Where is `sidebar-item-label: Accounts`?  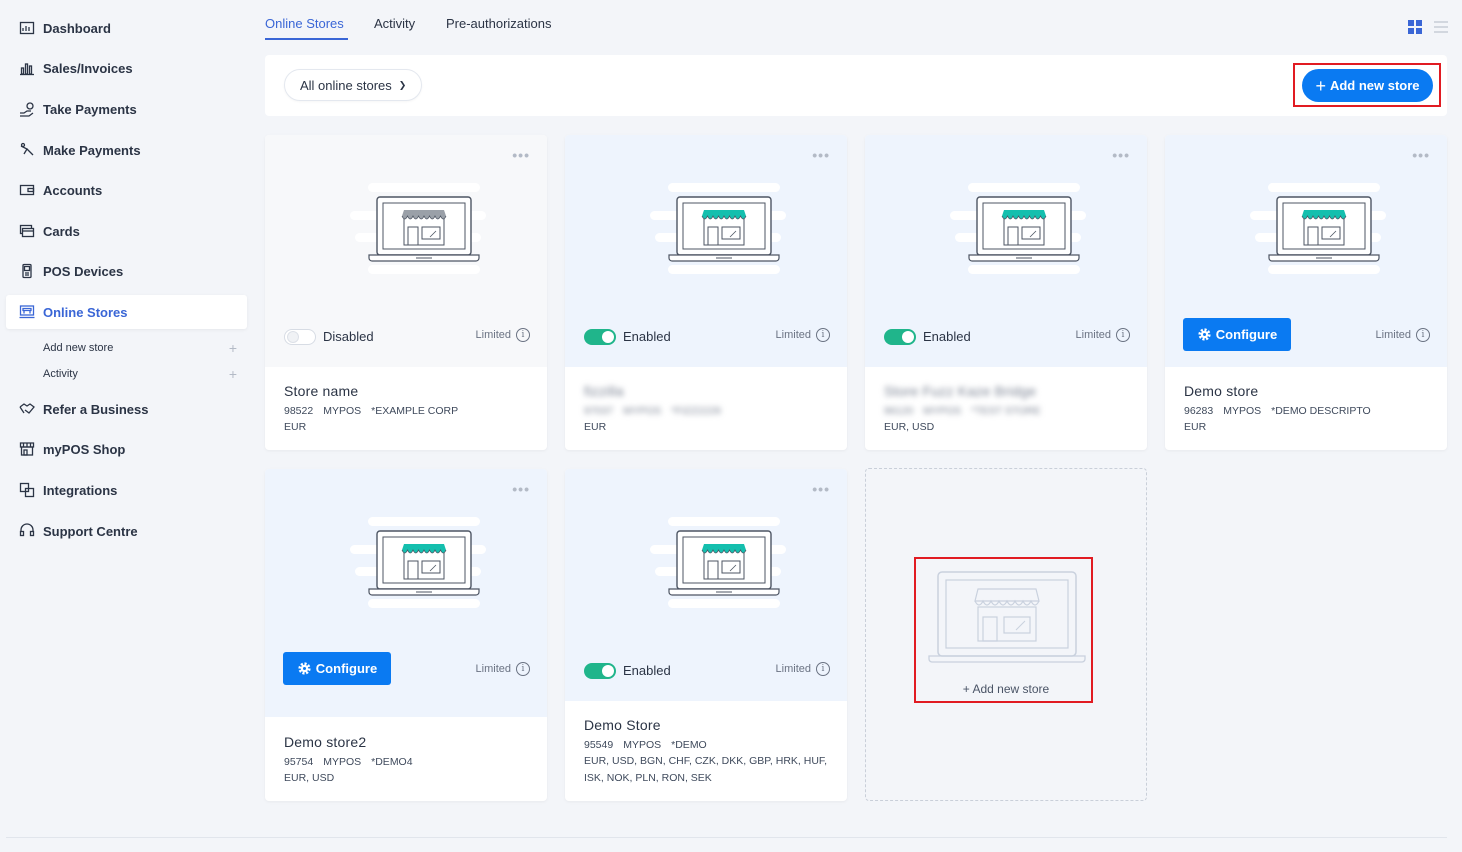 sidebar-item-label: Accounts is located at coordinates (73, 190).